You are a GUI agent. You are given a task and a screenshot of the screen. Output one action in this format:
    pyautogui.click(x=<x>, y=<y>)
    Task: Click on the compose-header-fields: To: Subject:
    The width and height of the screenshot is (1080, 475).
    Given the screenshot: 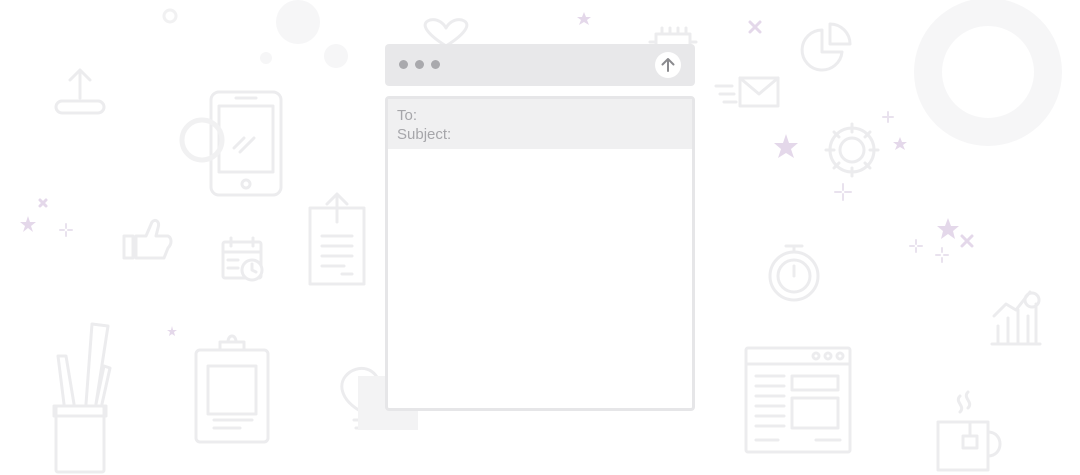 What is the action you would take?
    pyautogui.click(x=540, y=124)
    